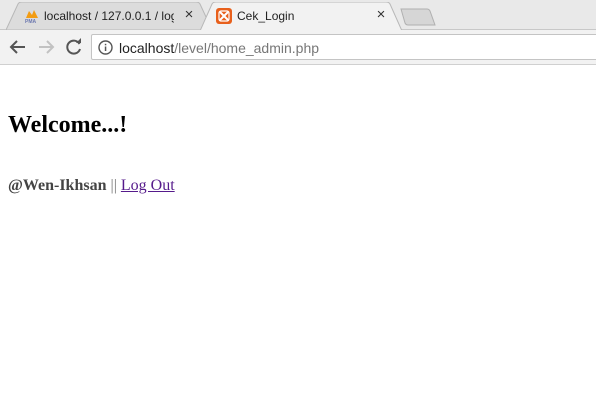 This screenshot has width=596, height=396. Describe the element at coordinates (18, 47) in the screenshot. I see `back-arrow-icon` at that location.